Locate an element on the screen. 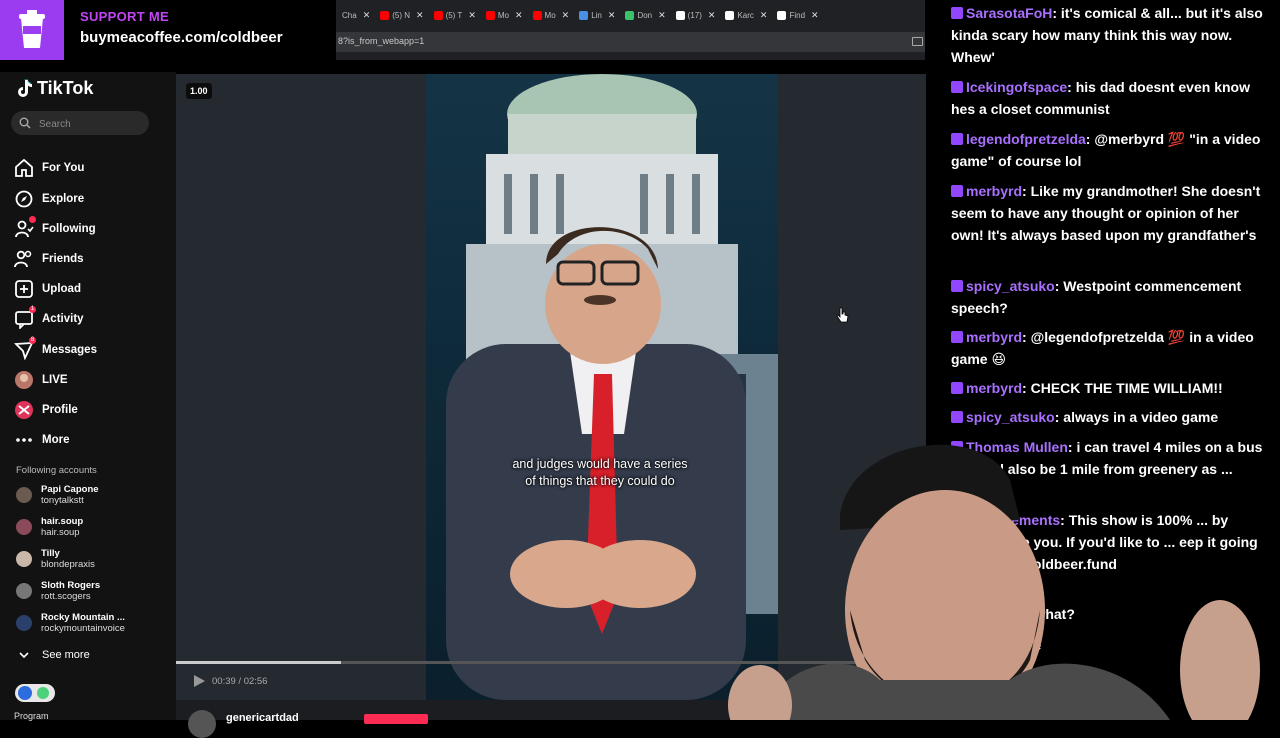 Image resolution: width=1280 pixels, height=738 pixels. browser-tab: Lin ✕ is located at coordinates (596, 15).